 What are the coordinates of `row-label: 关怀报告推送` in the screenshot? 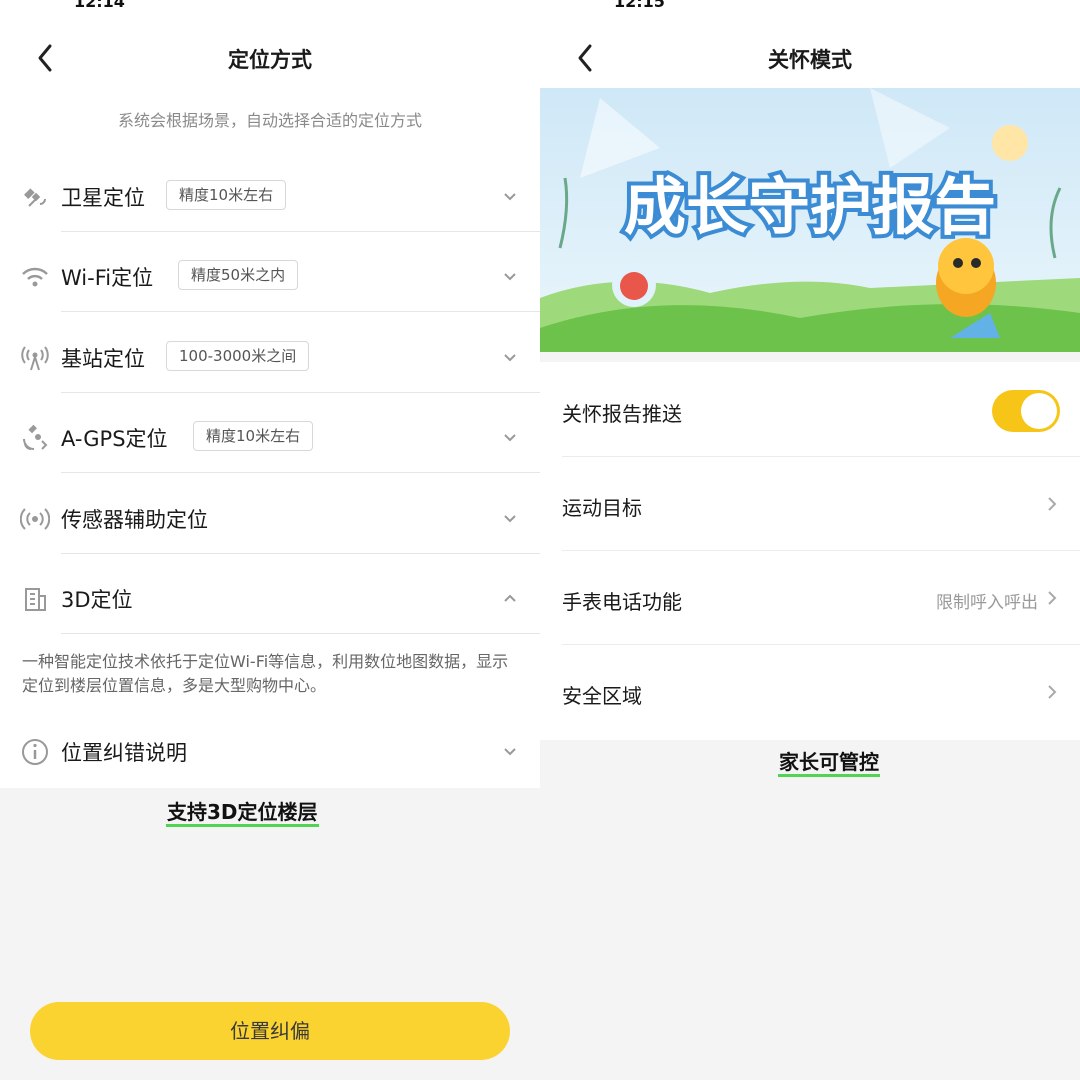 It's located at (622, 414).